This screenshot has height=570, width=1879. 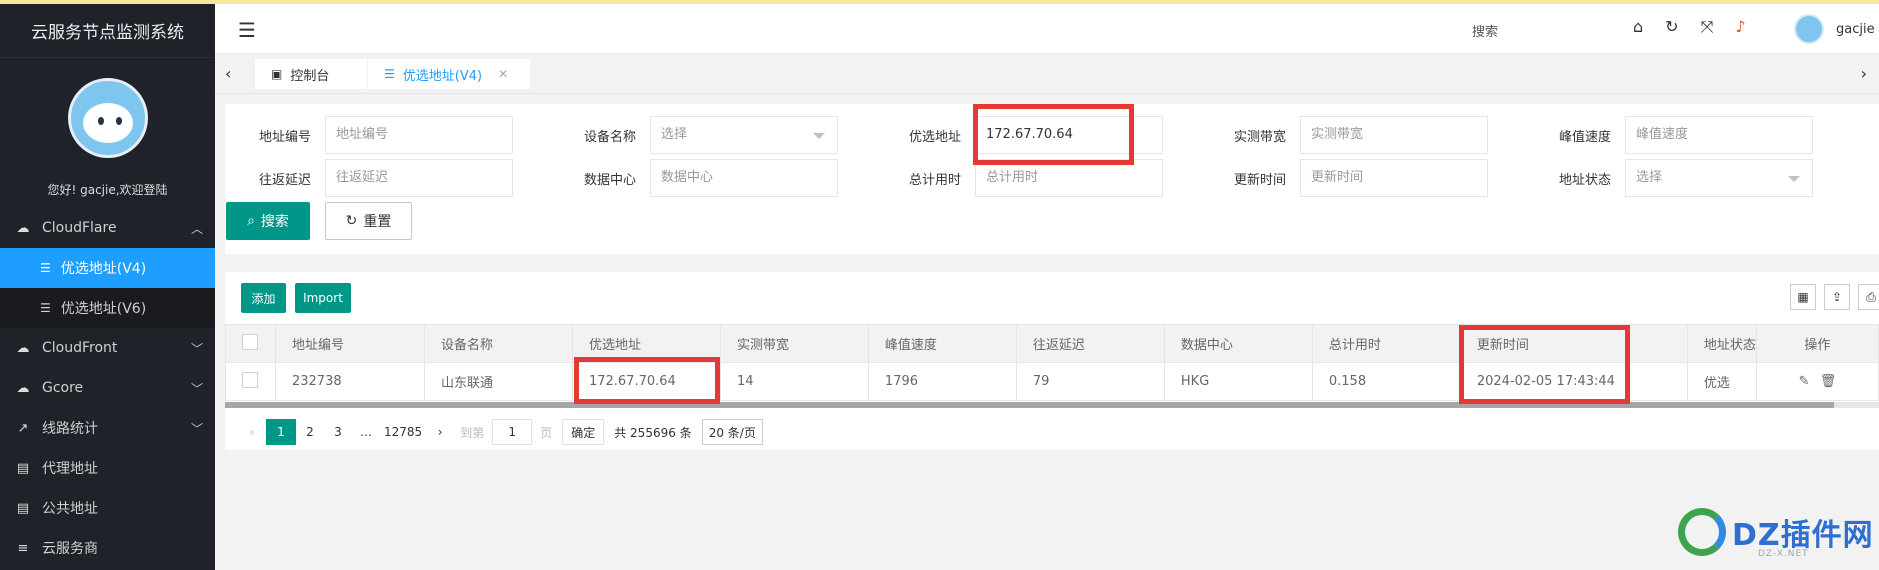 What do you see at coordinates (440, 432) in the screenshot?
I see `next-page-icon: ›` at bounding box center [440, 432].